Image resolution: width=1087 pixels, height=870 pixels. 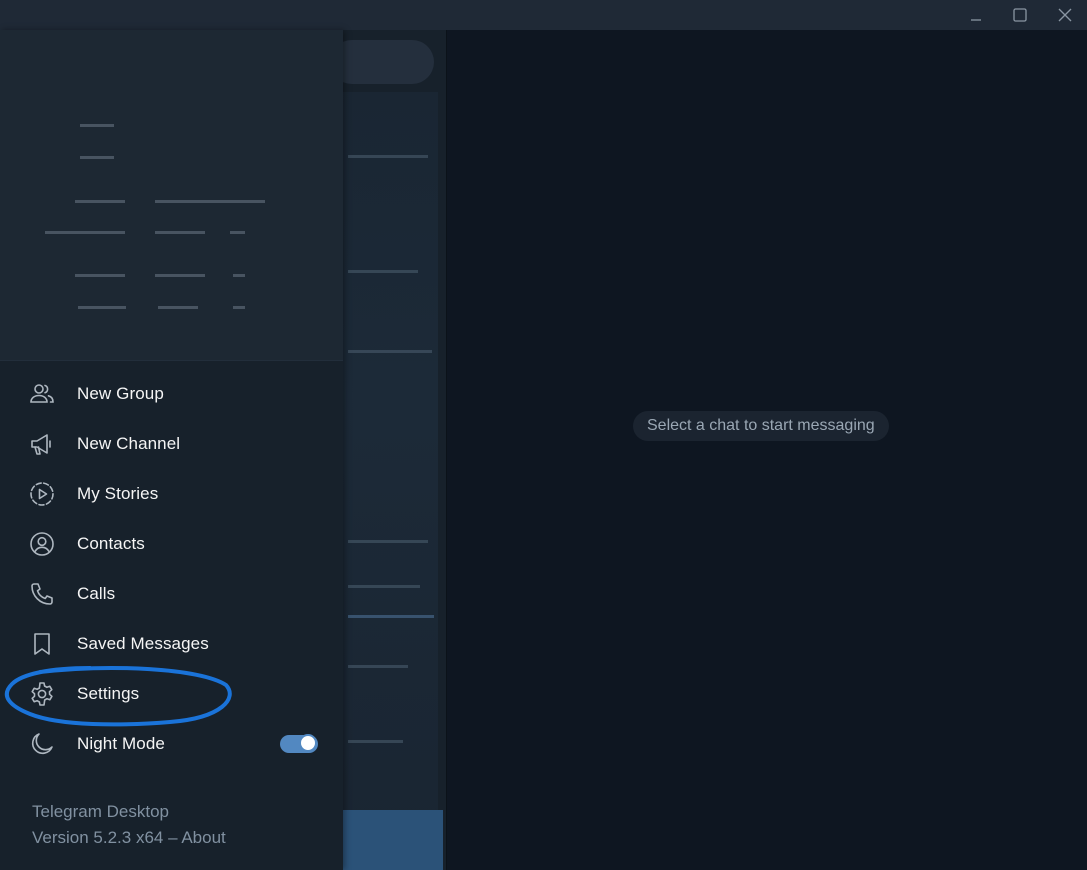 I want to click on contact-icon, so click(x=42, y=544).